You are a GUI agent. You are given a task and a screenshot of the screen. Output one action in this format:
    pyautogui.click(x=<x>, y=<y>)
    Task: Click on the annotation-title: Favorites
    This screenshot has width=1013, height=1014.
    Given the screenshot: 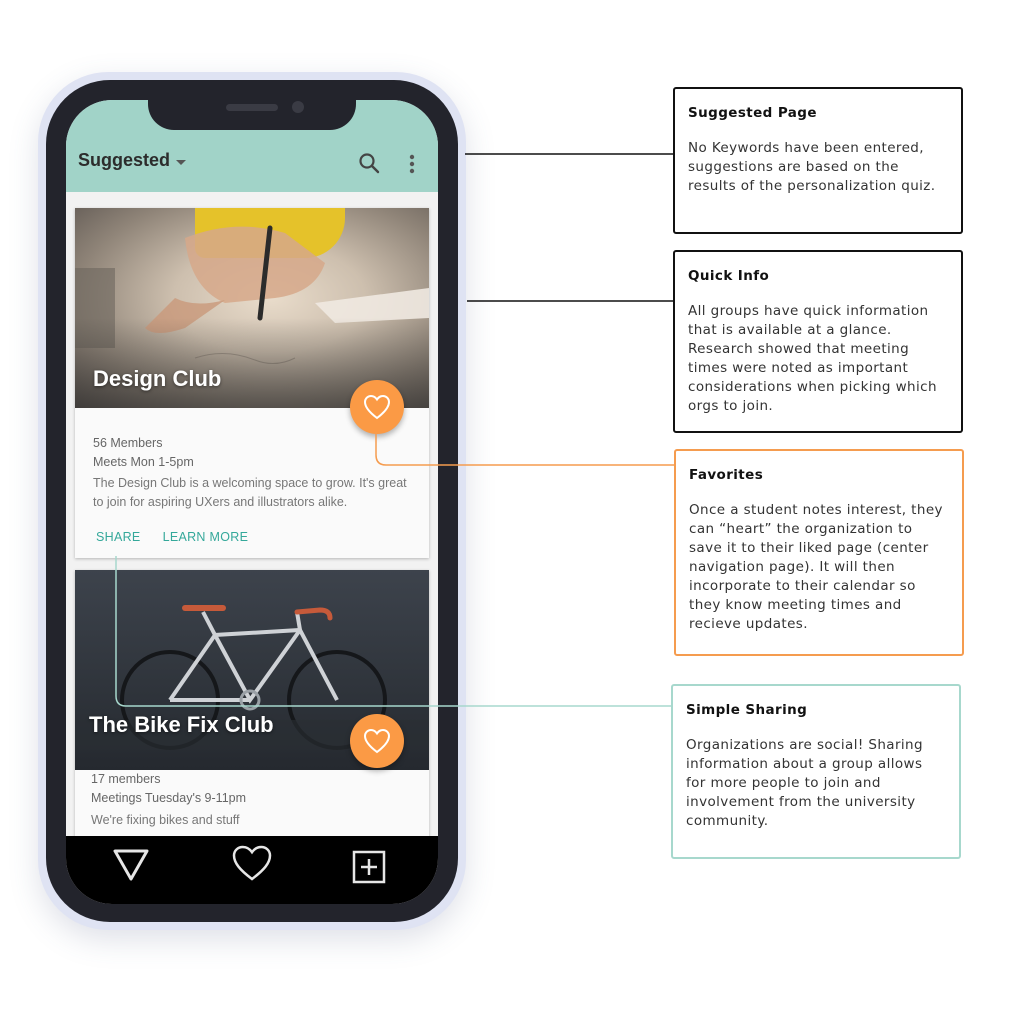 What is the action you would take?
    pyautogui.click(x=726, y=475)
    